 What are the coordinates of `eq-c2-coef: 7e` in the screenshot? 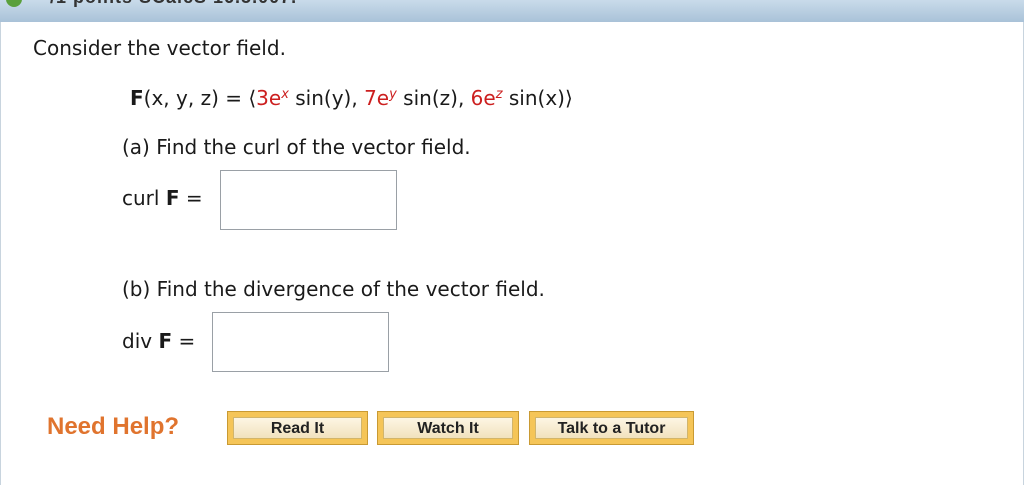 It's located at (377, 98).